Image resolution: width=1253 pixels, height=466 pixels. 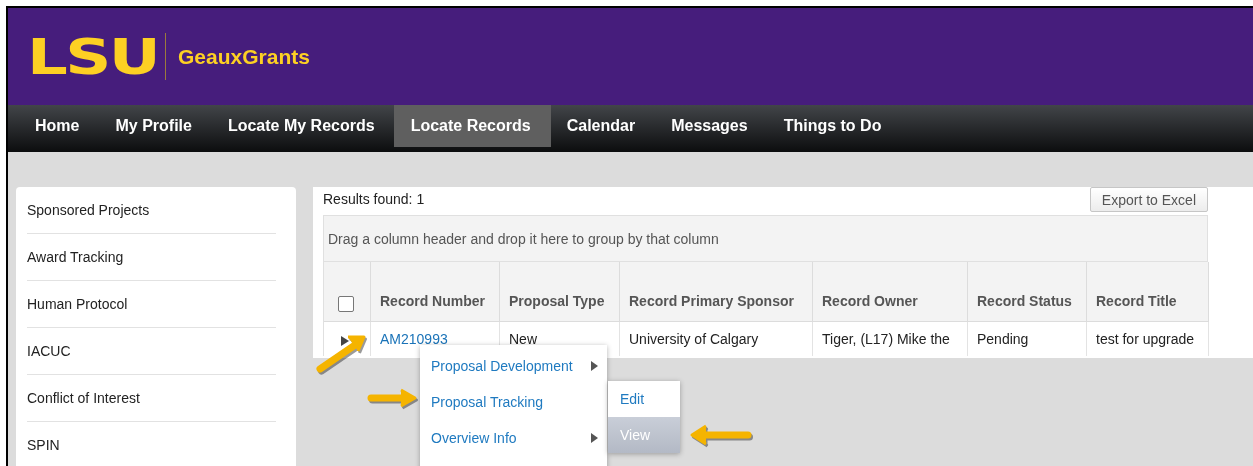 What do you see at coordinates (513, 438) in the screenshot?
I see `menu-item: Overview Info` at bounding box center [513, 438].